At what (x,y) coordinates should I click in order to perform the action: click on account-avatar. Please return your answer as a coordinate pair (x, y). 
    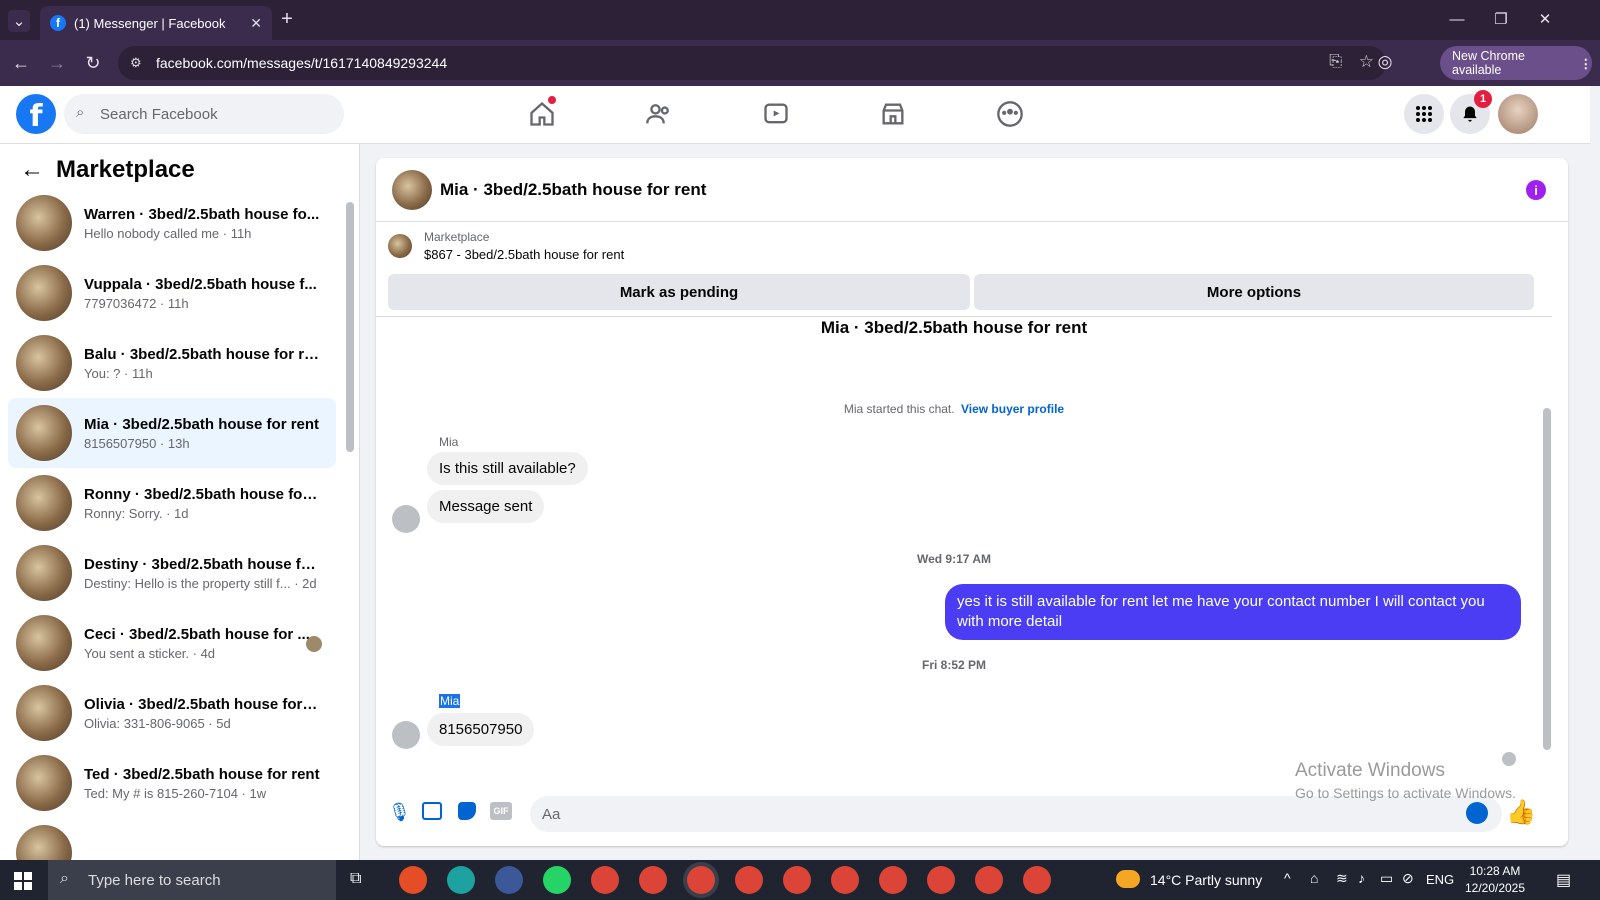
    Looking at the image, I should click on (1518, 114).